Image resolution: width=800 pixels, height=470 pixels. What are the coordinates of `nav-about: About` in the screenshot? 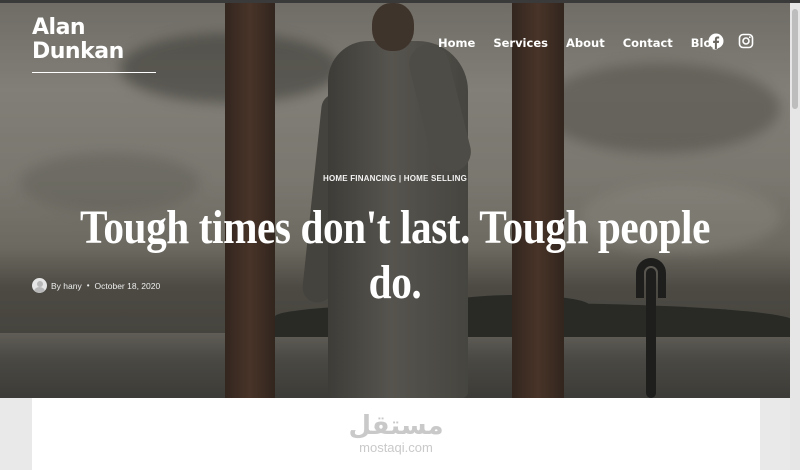 It's located at (585, 43).